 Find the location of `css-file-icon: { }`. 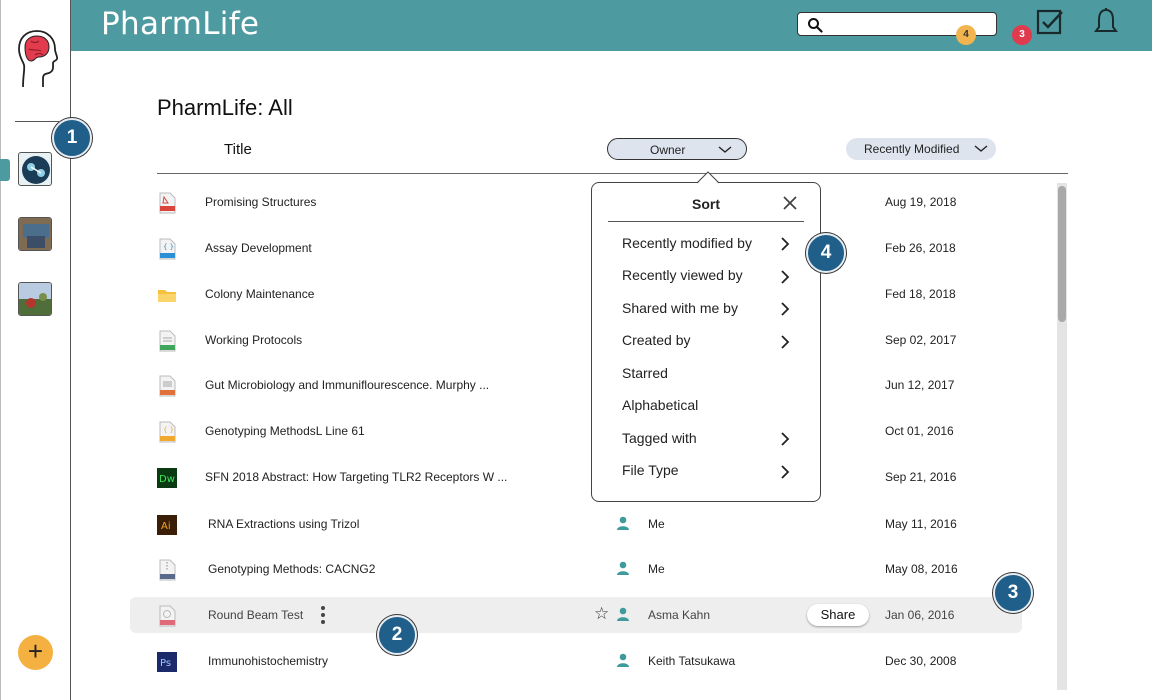

css-file-icon: { } is located at coordinates (167, 249).